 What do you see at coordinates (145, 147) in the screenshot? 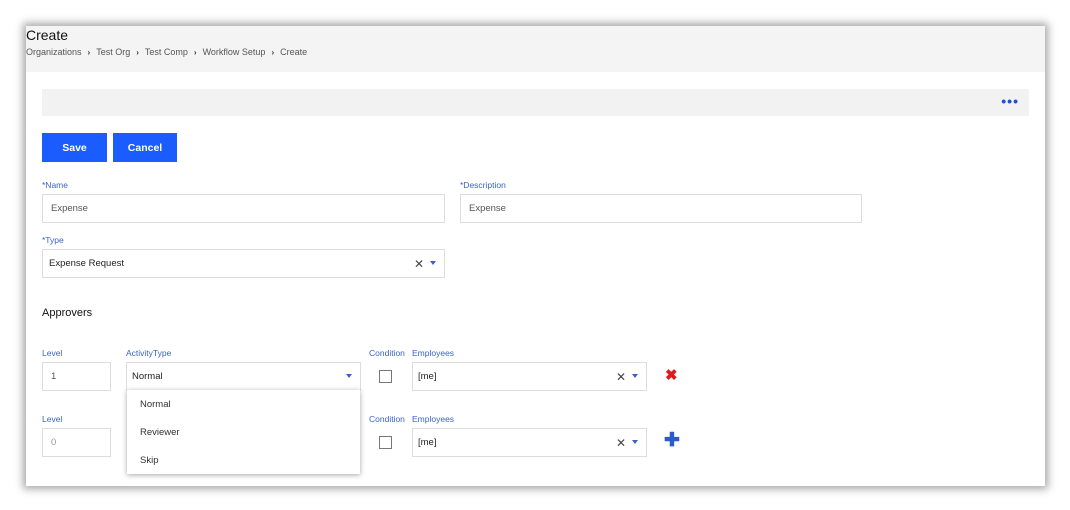
I see `cancel-button: Cancel` at bounding box center [145, 147].